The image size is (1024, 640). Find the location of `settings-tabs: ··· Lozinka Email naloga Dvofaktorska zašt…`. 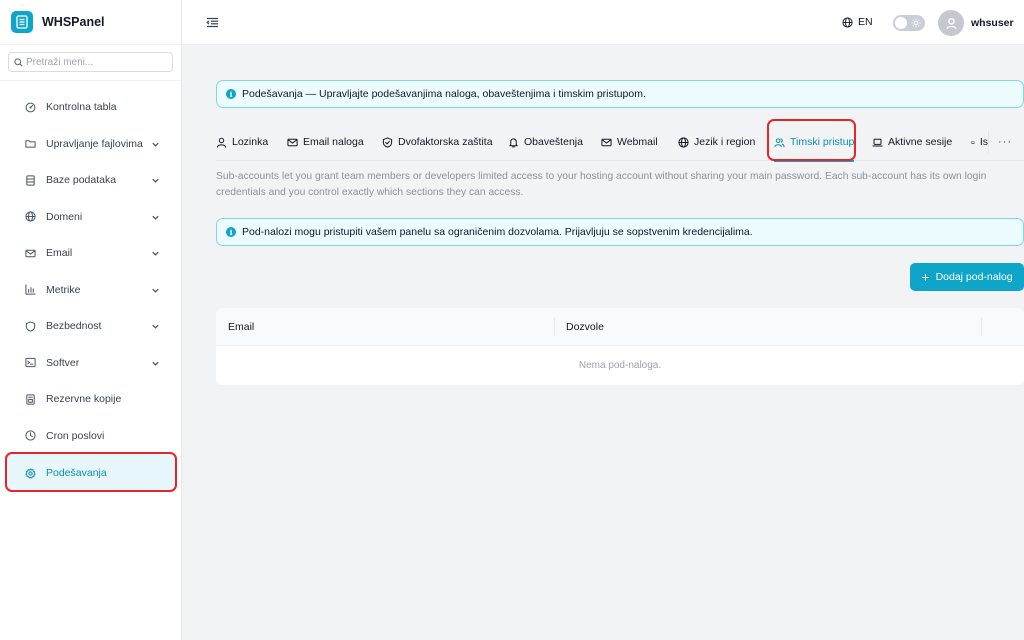

settings-tabs: ··· Lozinka Email naloga Dvofaktorska zašt… is located at coordinates (620, 142).